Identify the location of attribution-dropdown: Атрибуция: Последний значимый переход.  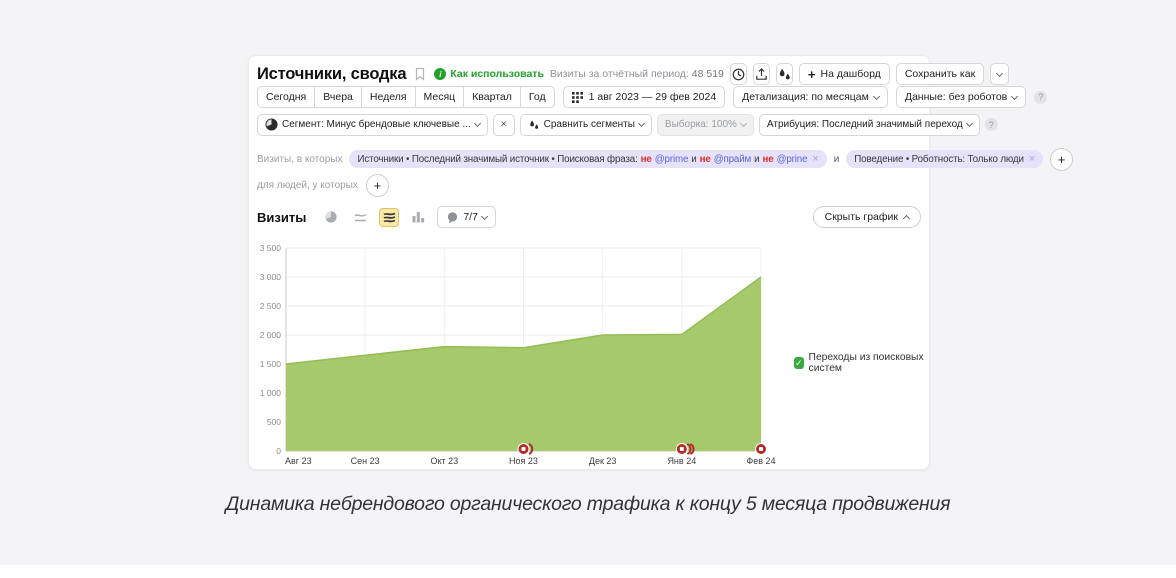
(869, 124).